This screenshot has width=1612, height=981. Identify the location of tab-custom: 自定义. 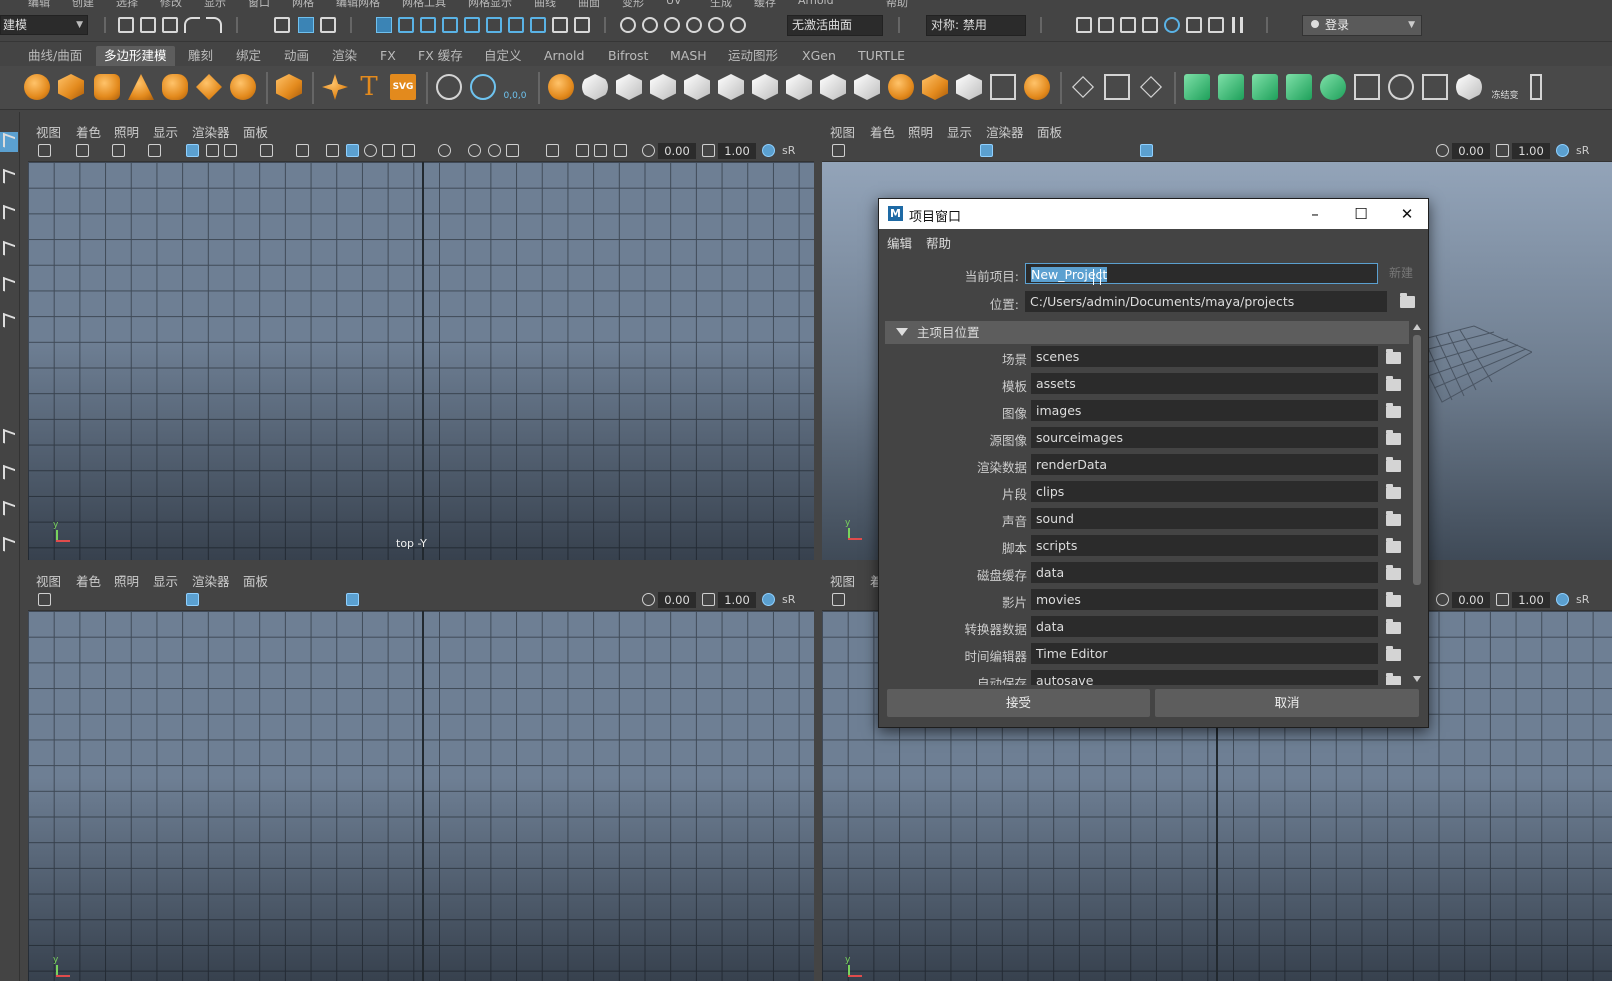
(503, 56).